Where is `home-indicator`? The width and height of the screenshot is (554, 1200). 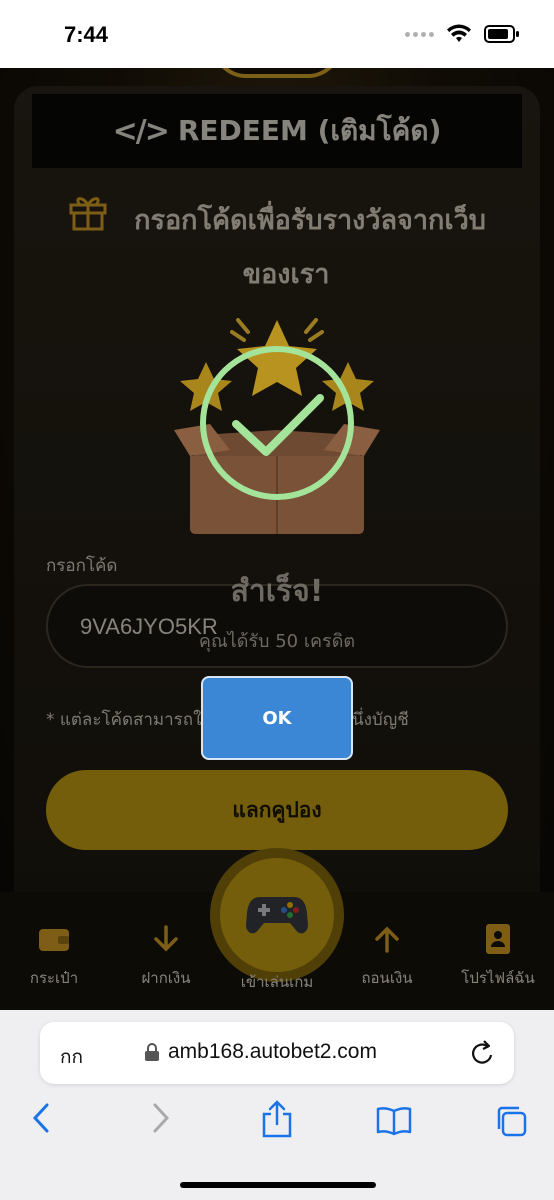 home-indicator is located at coordinates (278, 1185).